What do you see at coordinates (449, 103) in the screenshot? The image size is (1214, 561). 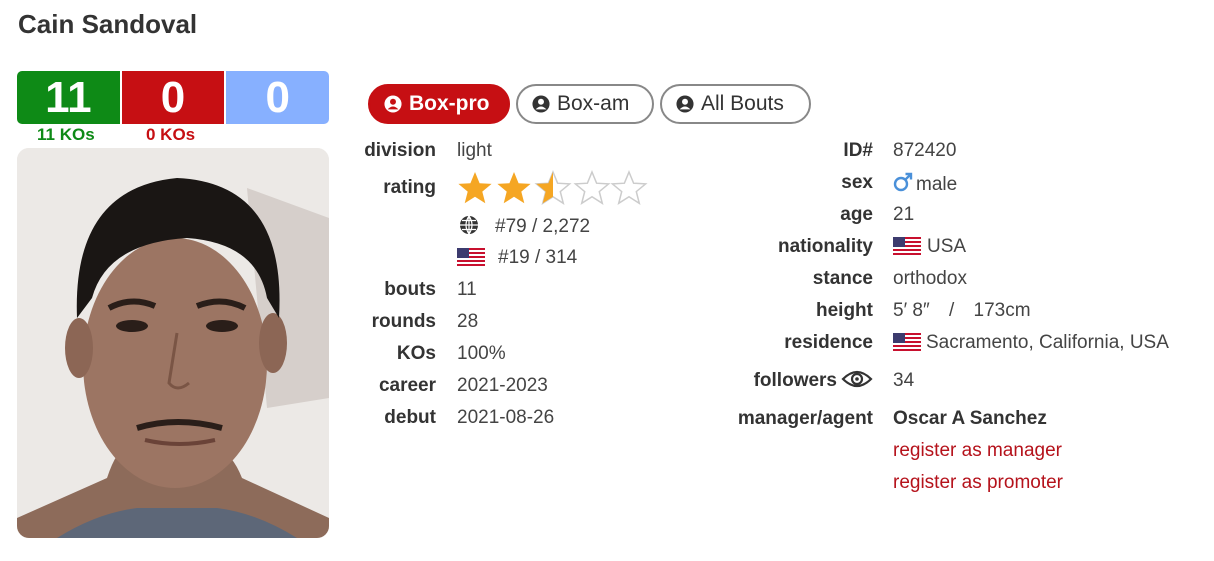 I see `tab-label: Box-pro` at bounding box center [449, 103].